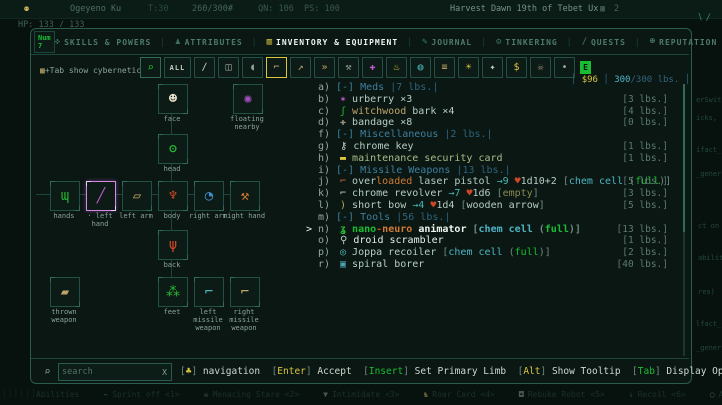 This screenshot has height=405, width=722. What do you see at coordinates (58, 394) in the screenshot?
I see `ability-bar-title: Abilities` at bounding box center [58, 394].